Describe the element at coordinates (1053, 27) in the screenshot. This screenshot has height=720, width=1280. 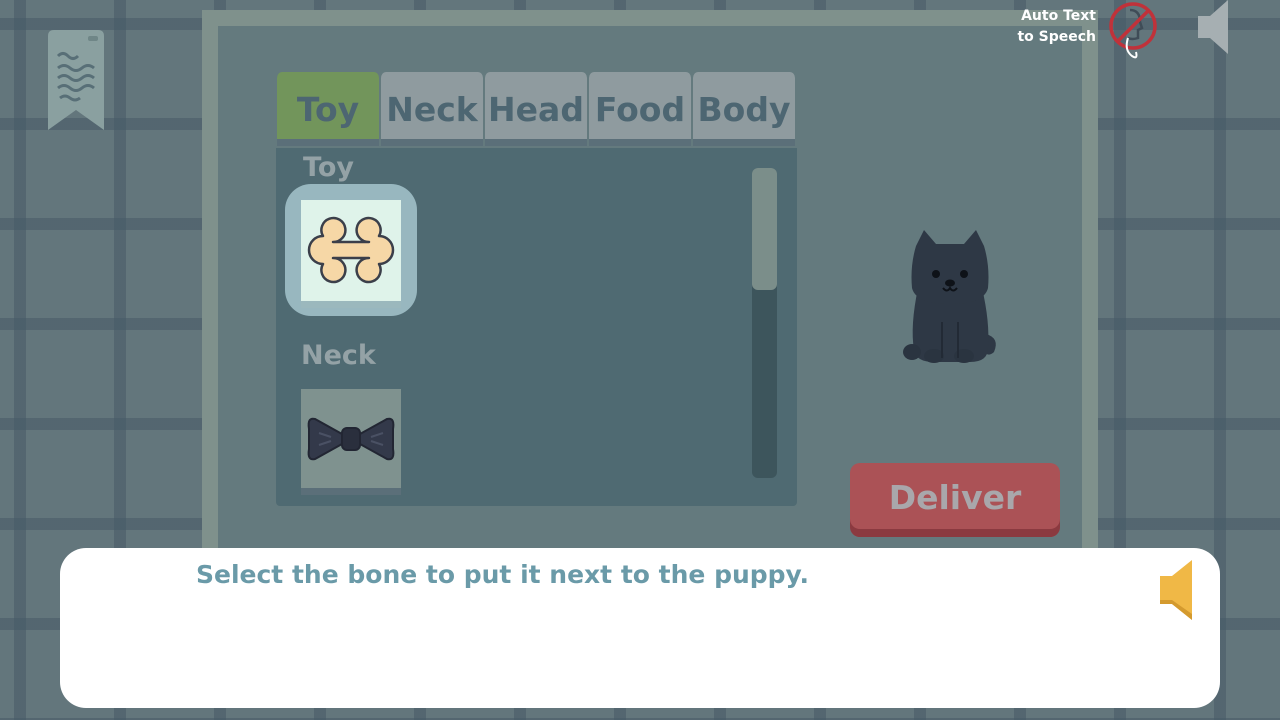
I see `auto-tts-label: Auto Text to Speech` at that location.